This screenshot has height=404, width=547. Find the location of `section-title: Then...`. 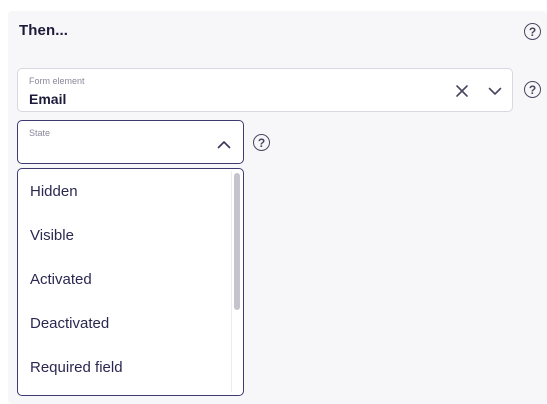

section-title: Then... is located at coordinates (44, 30).